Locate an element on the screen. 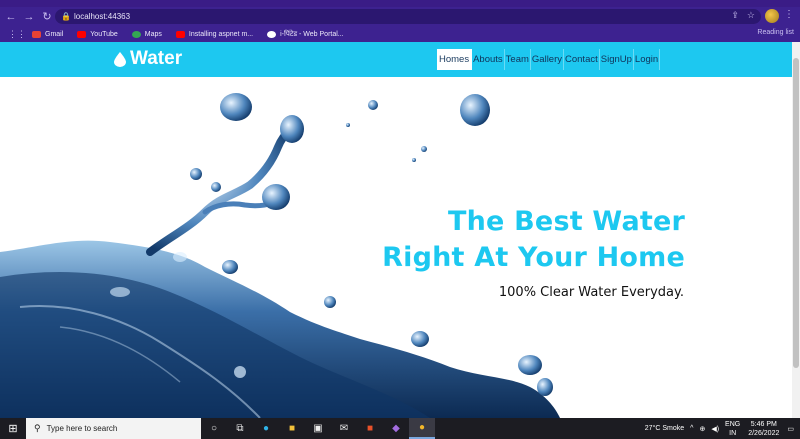 The height and width of the screenshot is (439, 800). headline-line-1: The Best Water is located at coordinates (566, 221).